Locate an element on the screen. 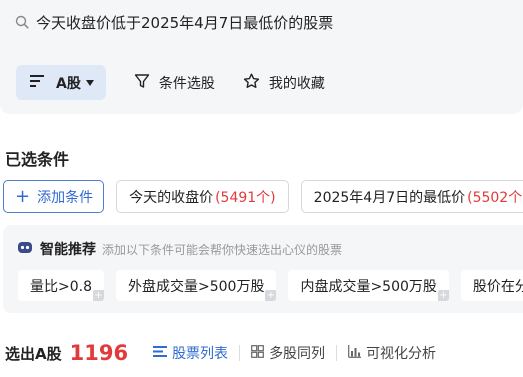  tab-label: 可视化分析 is located at coordinates (401, 354).